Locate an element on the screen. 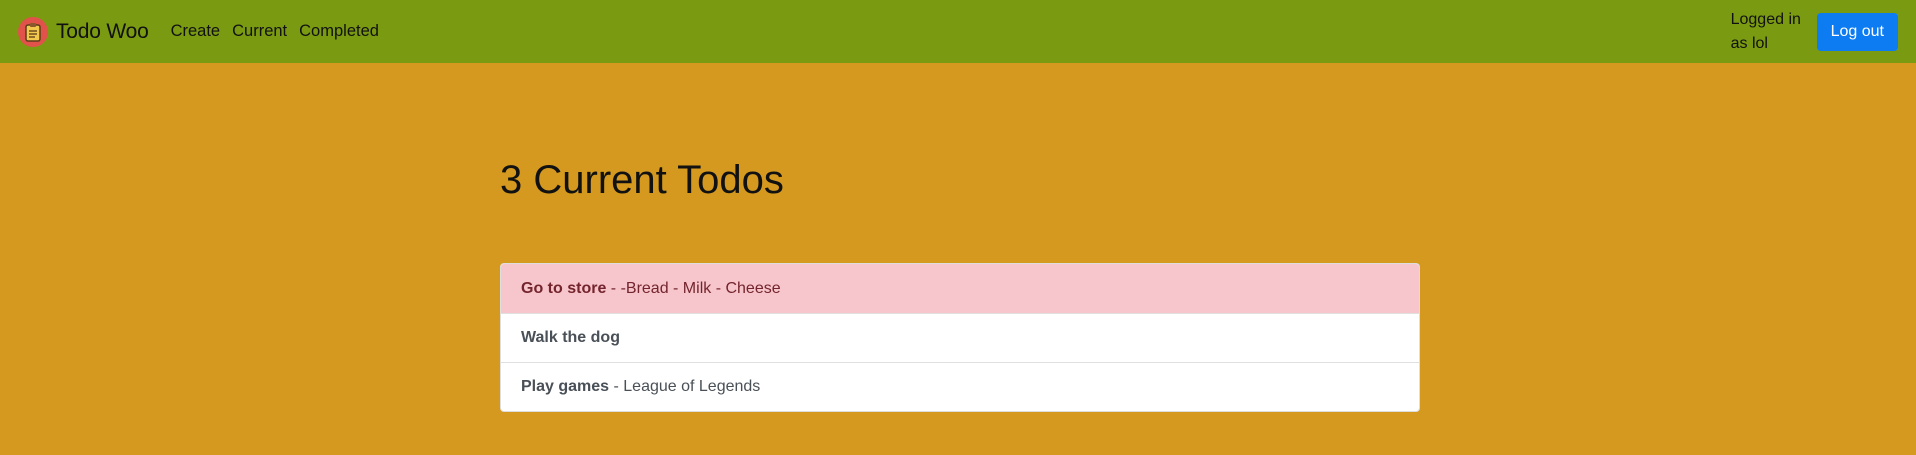 The image size is (1916, 455). todo-memo: - -Bread - Milk - Cheese is located at coordinates (693, 288).